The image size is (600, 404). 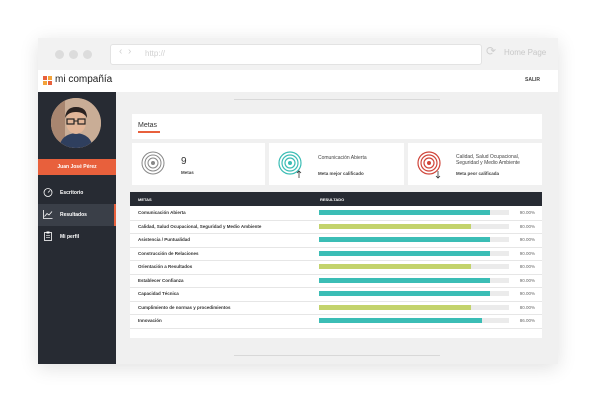 I want to click on result-percent: 86.00%, so click(x=527, y=320).